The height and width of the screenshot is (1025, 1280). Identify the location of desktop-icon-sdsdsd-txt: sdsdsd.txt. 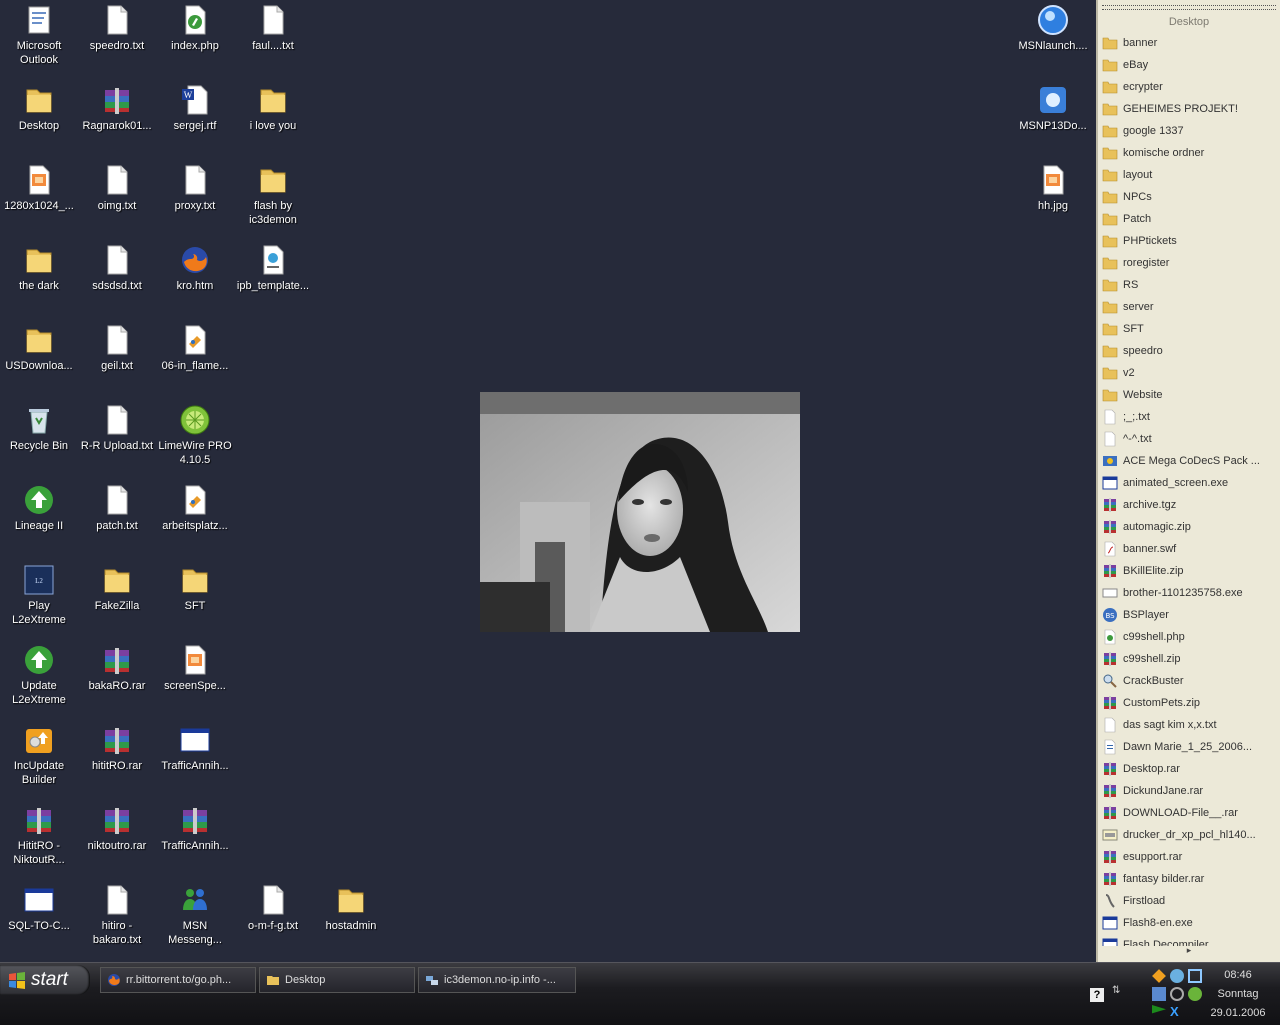
(117, 268).